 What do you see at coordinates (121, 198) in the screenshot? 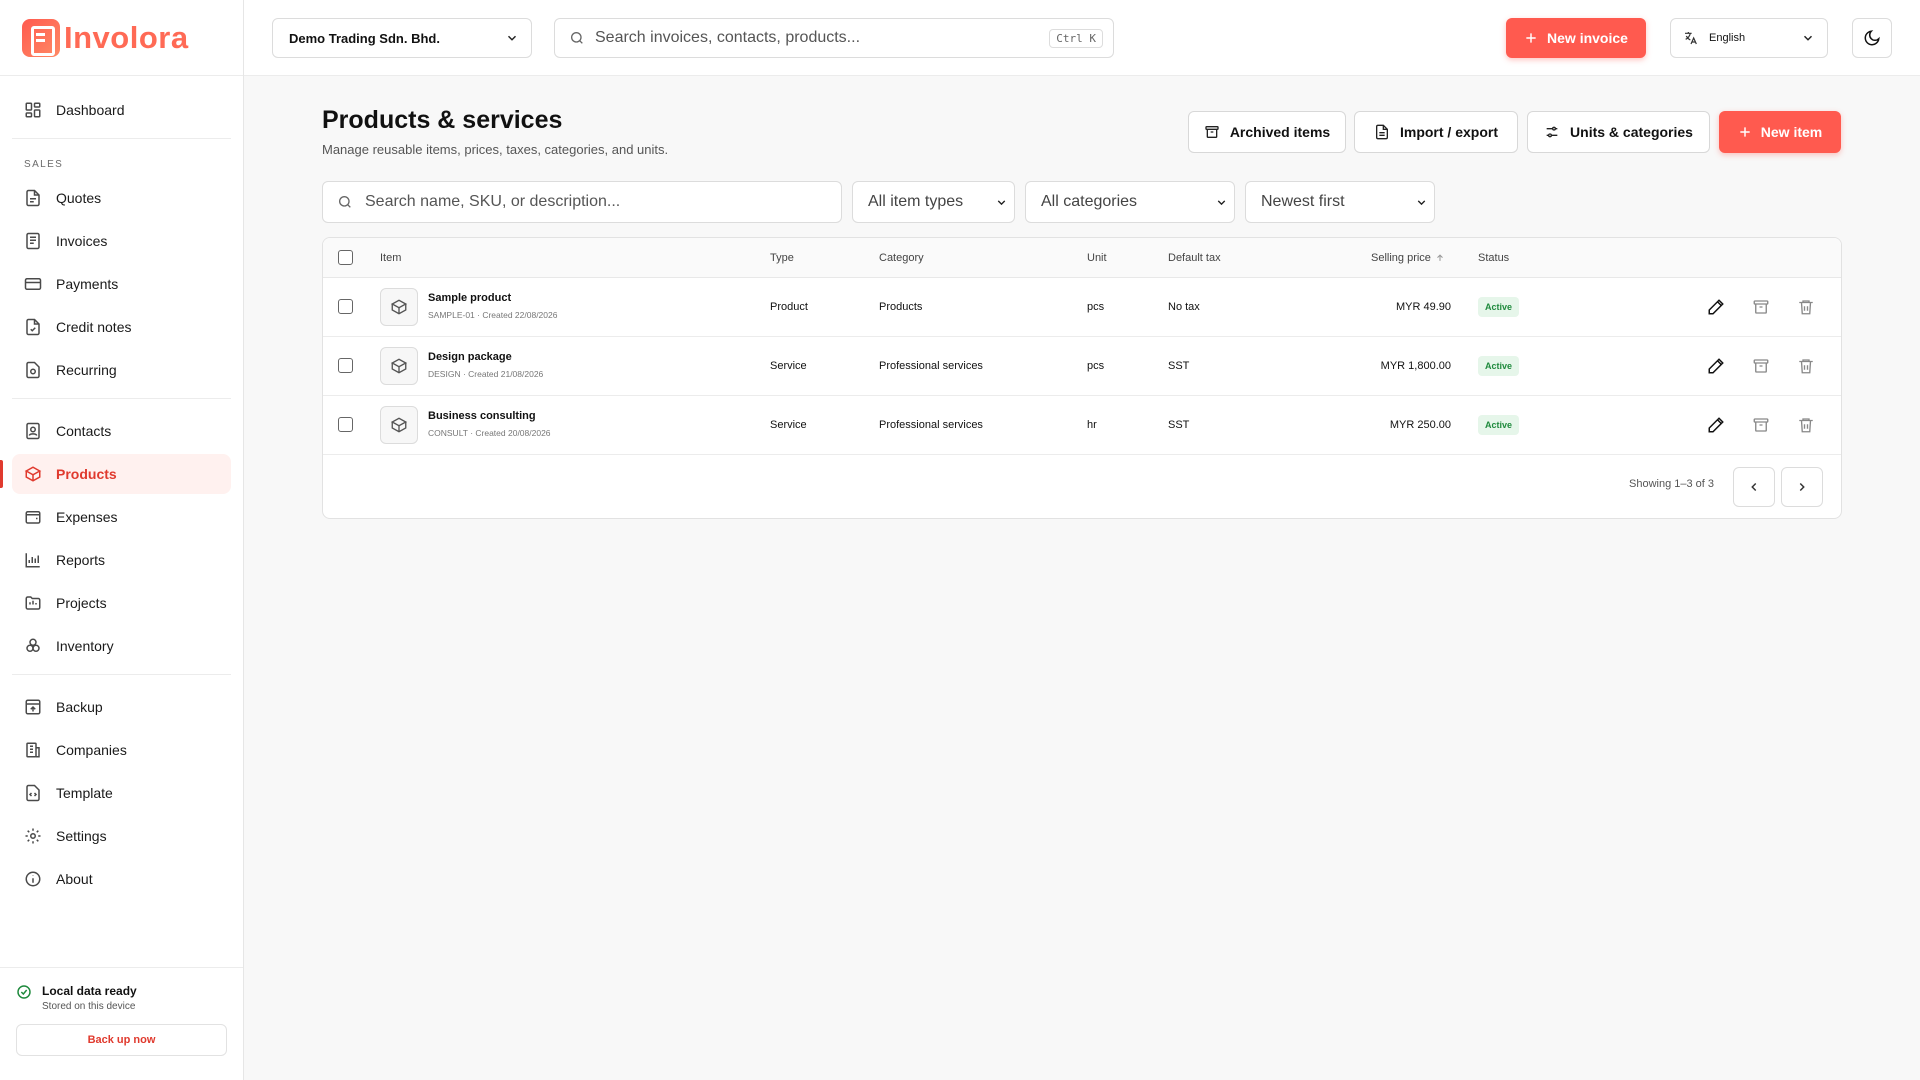
I see `sidebar-item-quotes: Quotes` at bounding box center [121, 198].